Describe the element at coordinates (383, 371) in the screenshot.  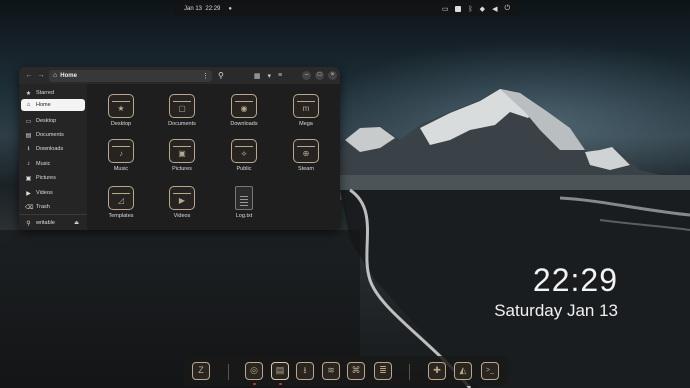
I see `layers-icon: ≣` at that location.